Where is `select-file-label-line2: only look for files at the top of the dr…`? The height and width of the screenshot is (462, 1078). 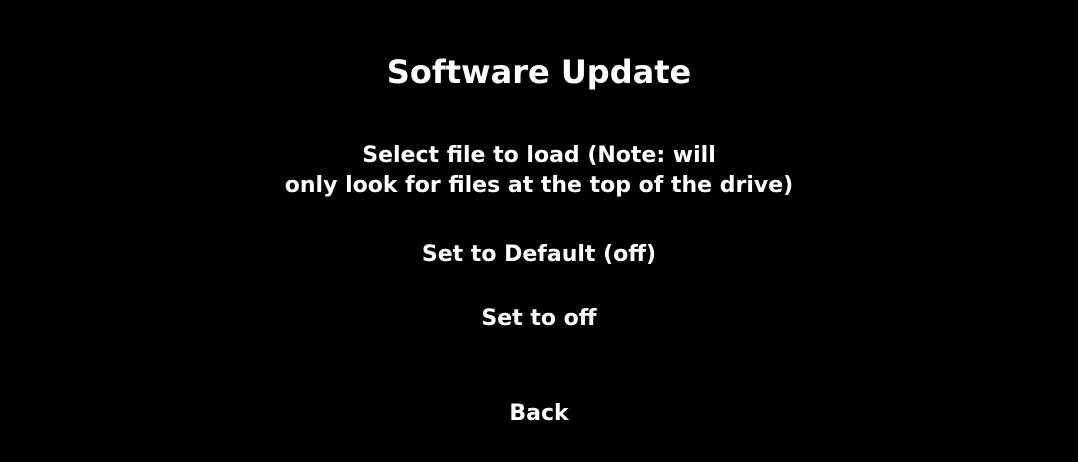 select-file-label-line2: only look for files at the top of the dr… is located at coordinates (539, 185).